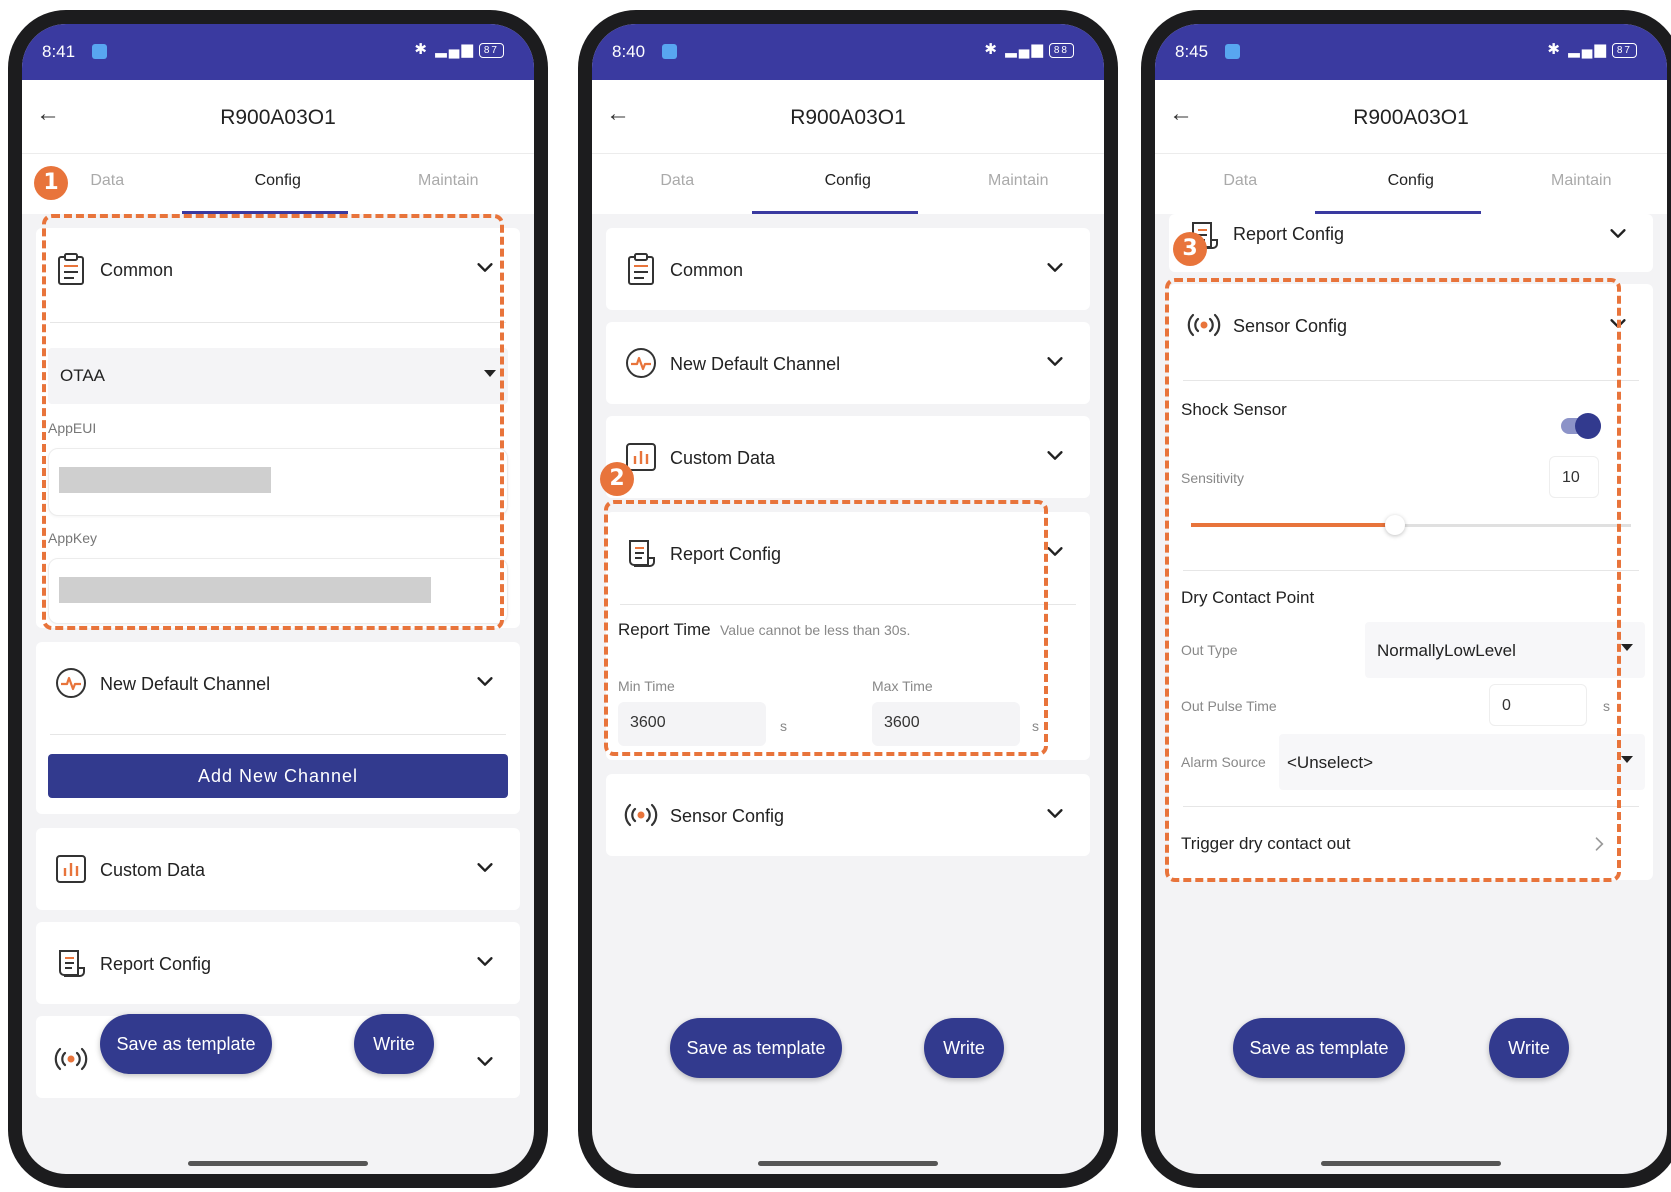  I want to click on status-bar: 8:40 ✱ ▂▄▆ 88, so click(848, 52).